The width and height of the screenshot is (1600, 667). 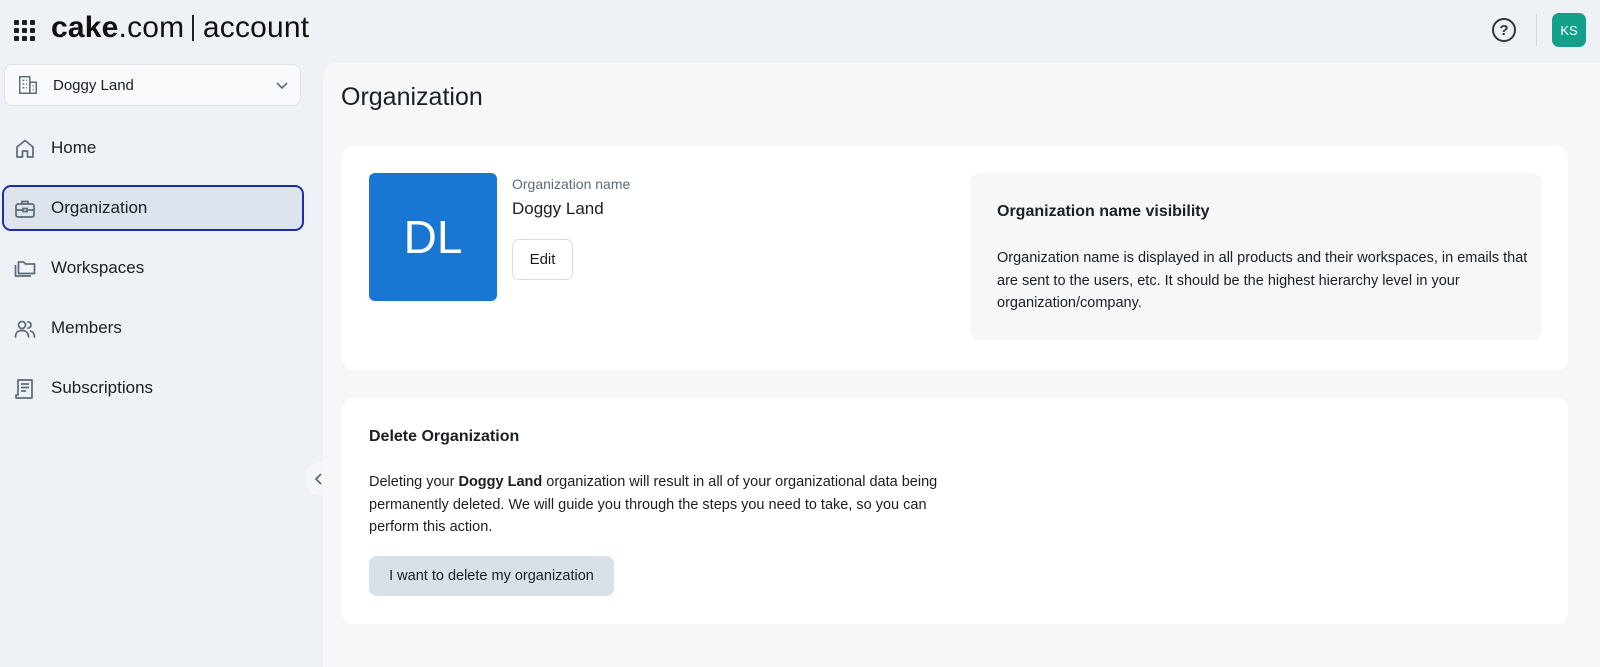 I want to click on sidebar-item-members: Members, so click(x=153, y=328).